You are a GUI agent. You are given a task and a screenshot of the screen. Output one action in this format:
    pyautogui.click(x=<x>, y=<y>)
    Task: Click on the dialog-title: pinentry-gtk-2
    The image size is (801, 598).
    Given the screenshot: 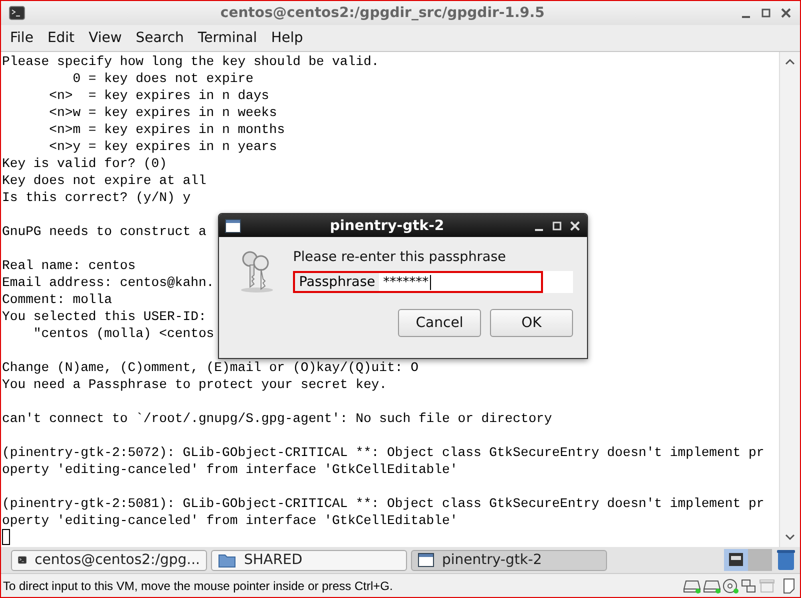 What is the action you would take?
    pyautogui.click(x=387, y=226)
    